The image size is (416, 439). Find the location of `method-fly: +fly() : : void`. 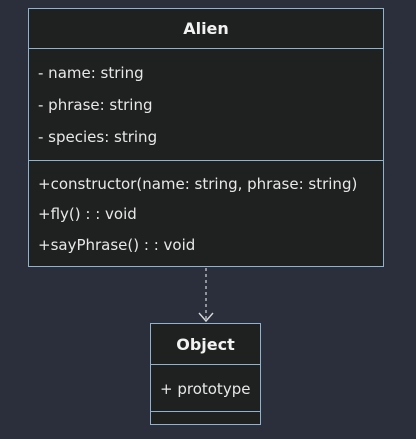

method-fly: +fly() : : void is located at coordinates (87, 214).